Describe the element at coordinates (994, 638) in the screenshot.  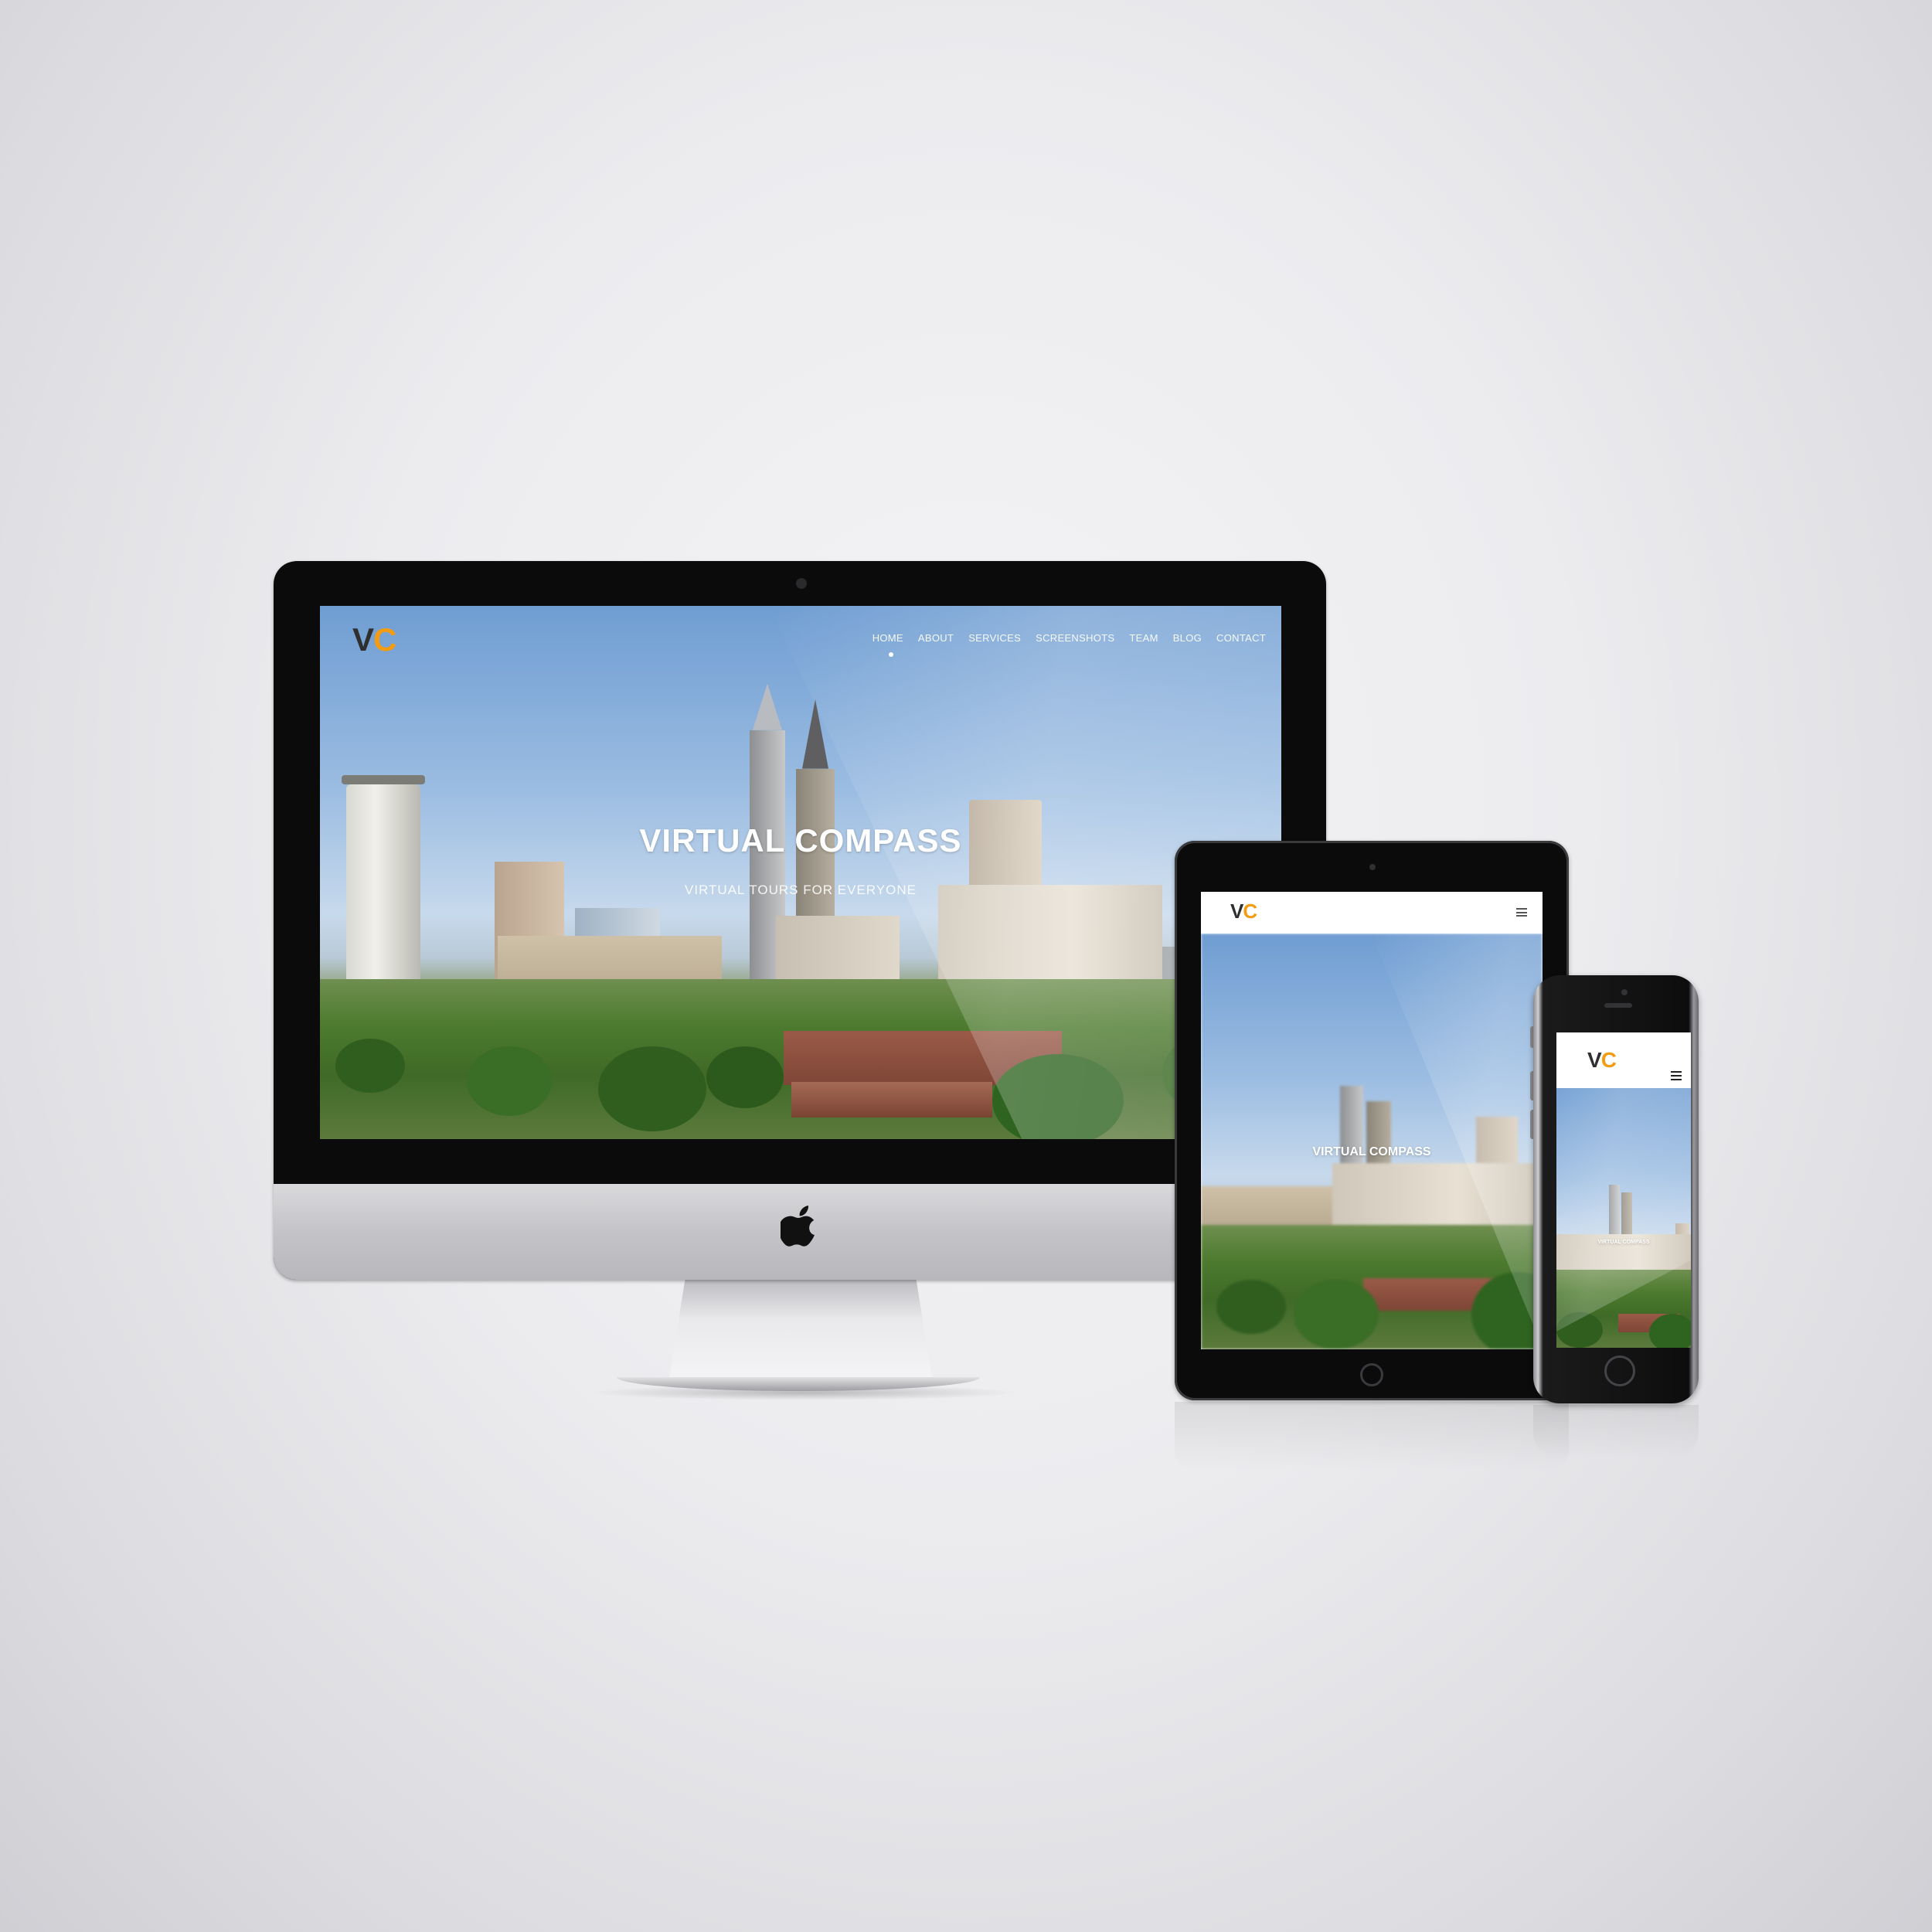
I see `nav-services: SERVICES` at that location.